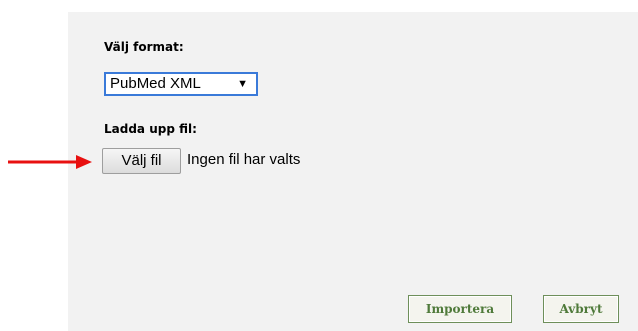 Image resolution: width=638 pixels, height=331 pixels. Describe the element at coordinates (50, 162) in the screenshot. I see `right-arrow-icon` at that location.